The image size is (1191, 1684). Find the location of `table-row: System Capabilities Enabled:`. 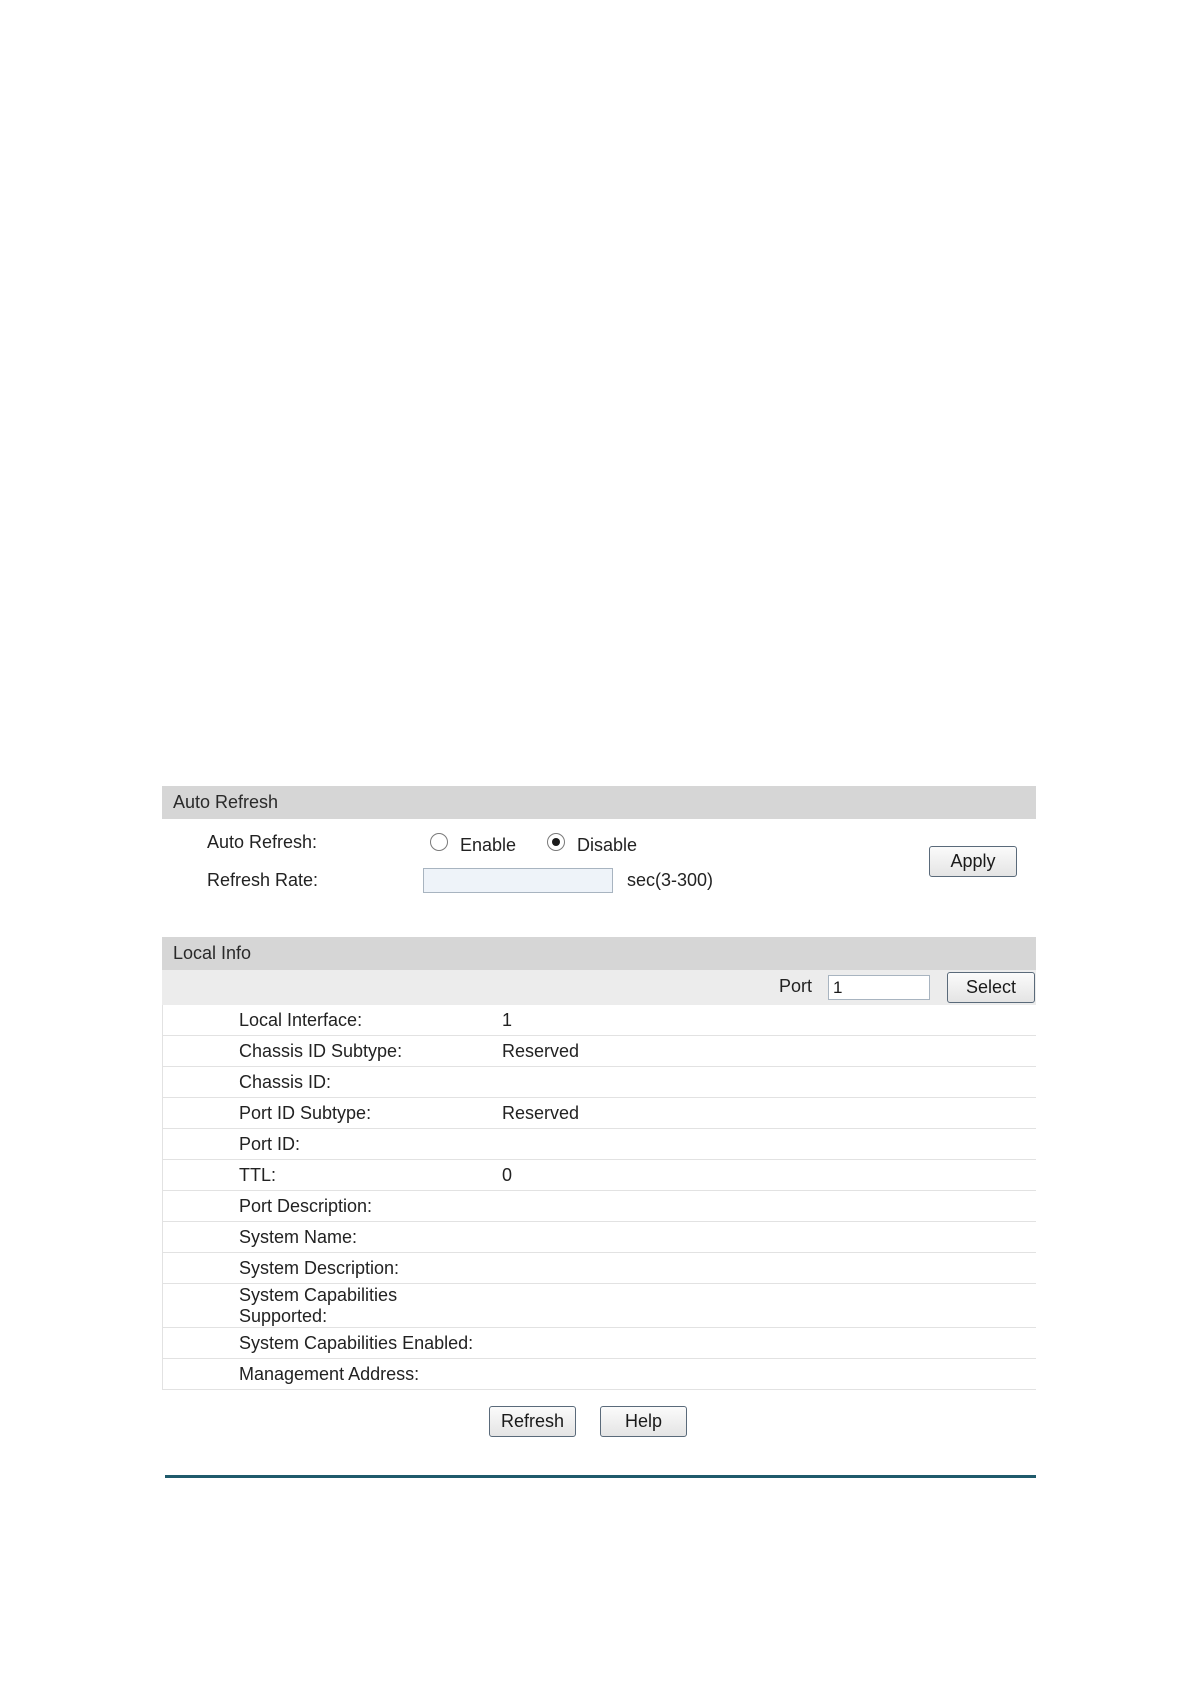

table-row: System Capabilities Enabled: is located at coordinates (599, 1343).